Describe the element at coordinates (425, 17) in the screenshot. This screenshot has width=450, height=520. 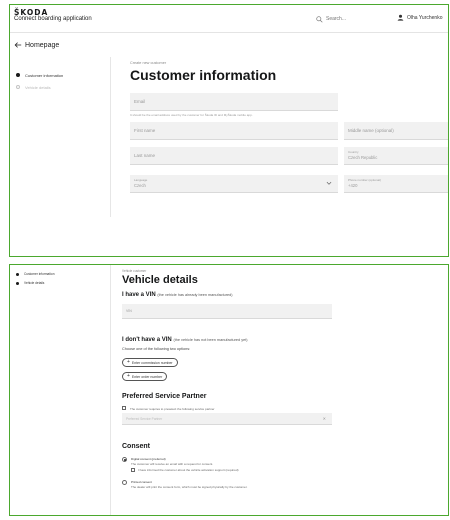
I see `user-name: Olha Yurchenko` at that location.